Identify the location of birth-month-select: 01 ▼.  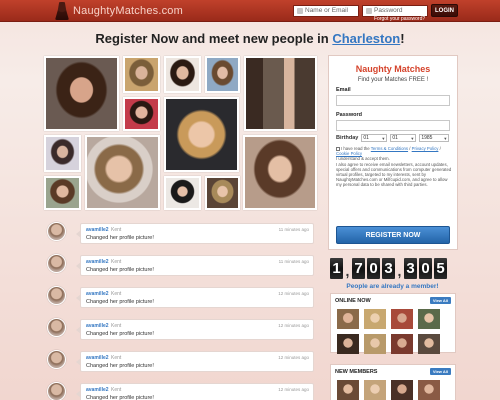
(374, 138).